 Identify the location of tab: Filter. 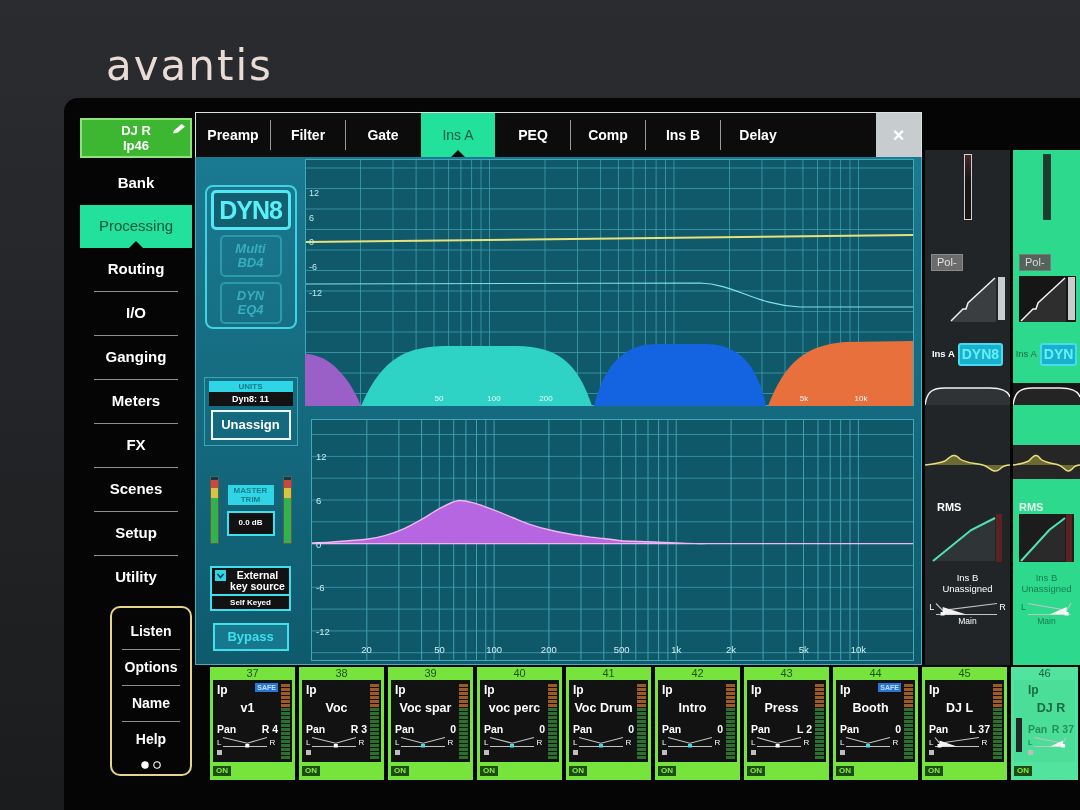
(308, 135).